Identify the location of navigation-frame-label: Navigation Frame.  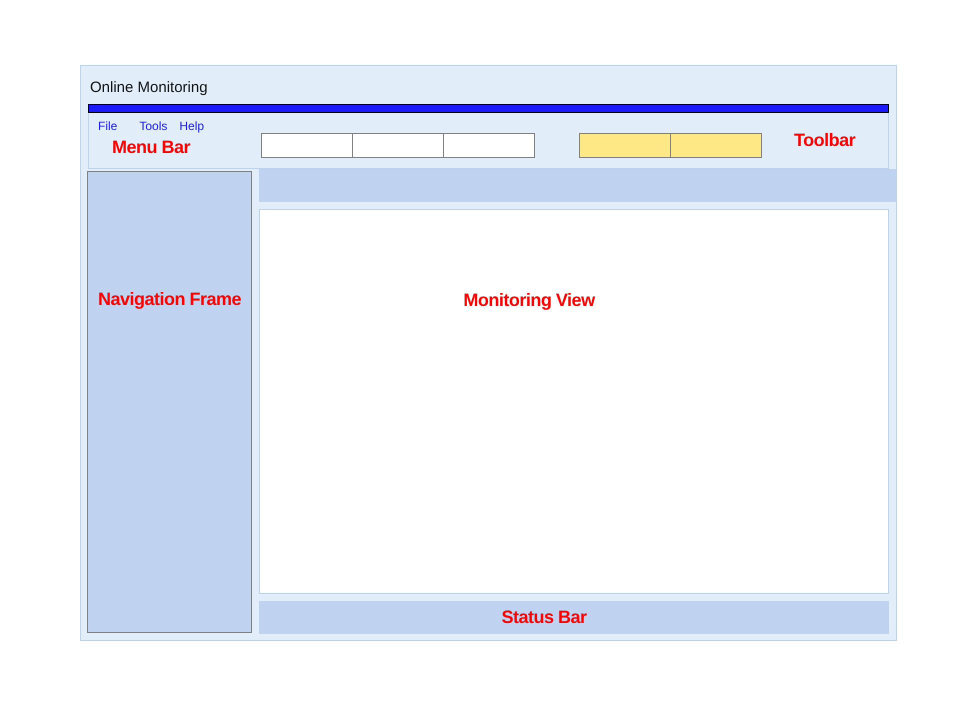
(170, 299).